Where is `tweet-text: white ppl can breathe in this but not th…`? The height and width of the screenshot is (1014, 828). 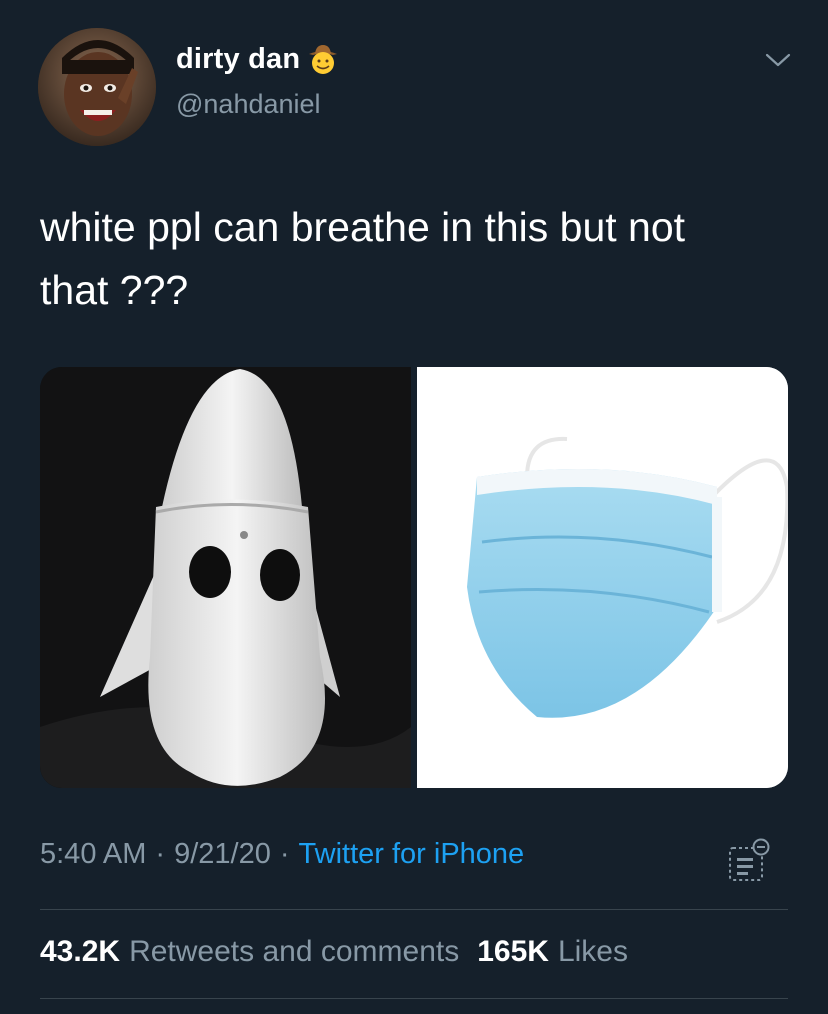 tweet-text: white ppl can breathe in this but not th… is located at coordinates (363, 258).